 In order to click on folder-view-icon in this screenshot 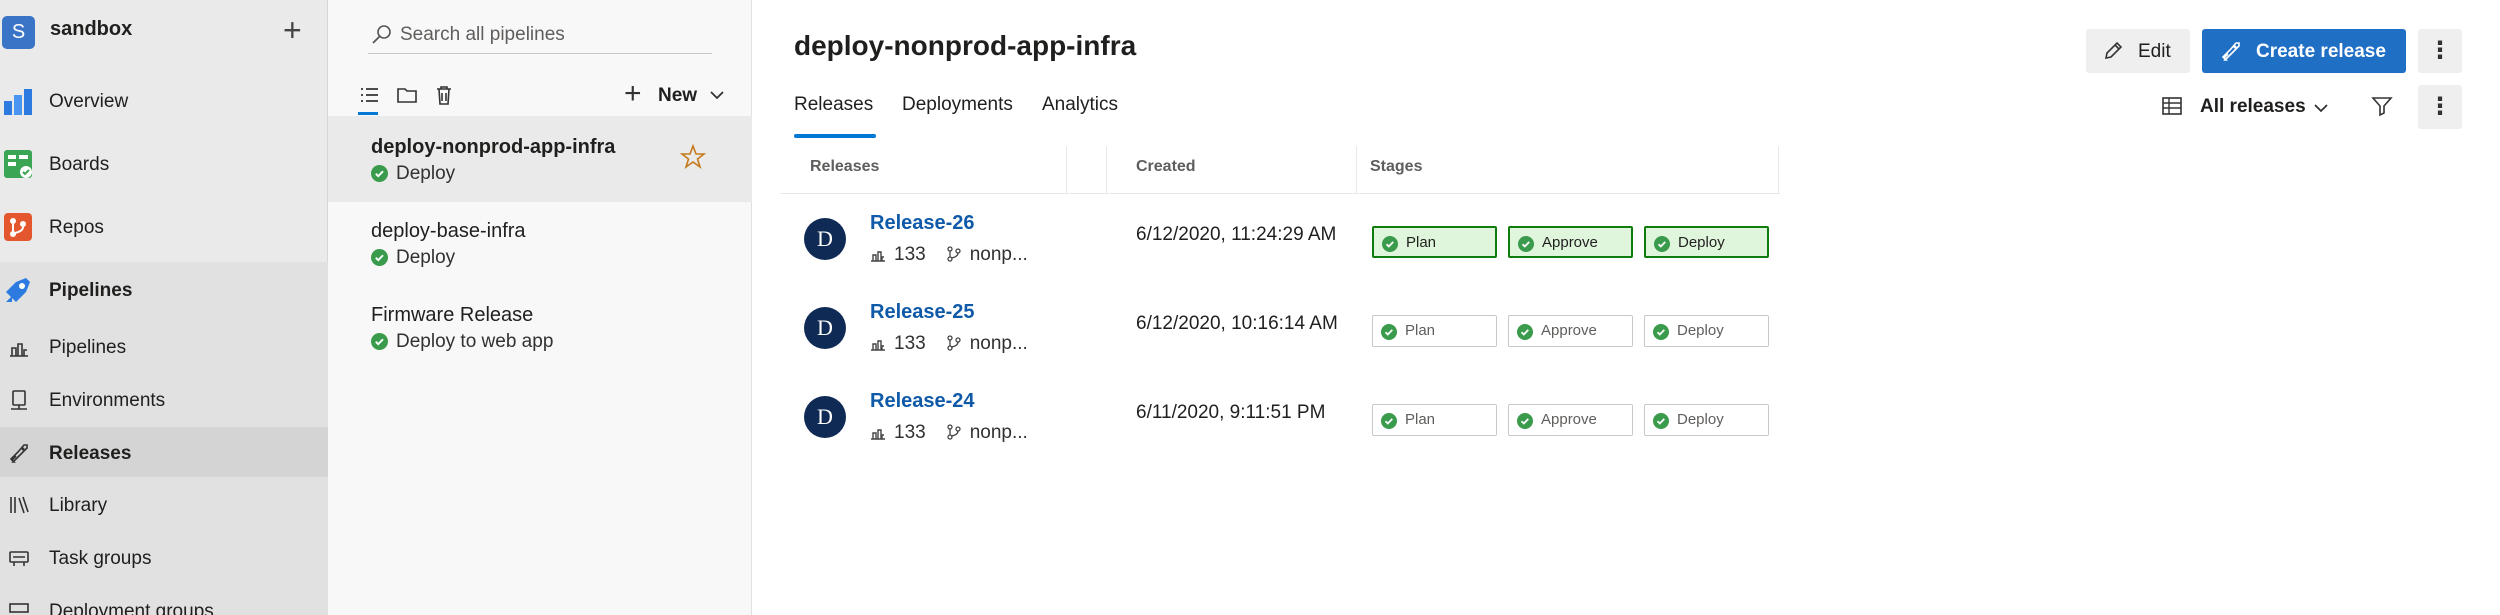, I will do `click(407, 95)`.